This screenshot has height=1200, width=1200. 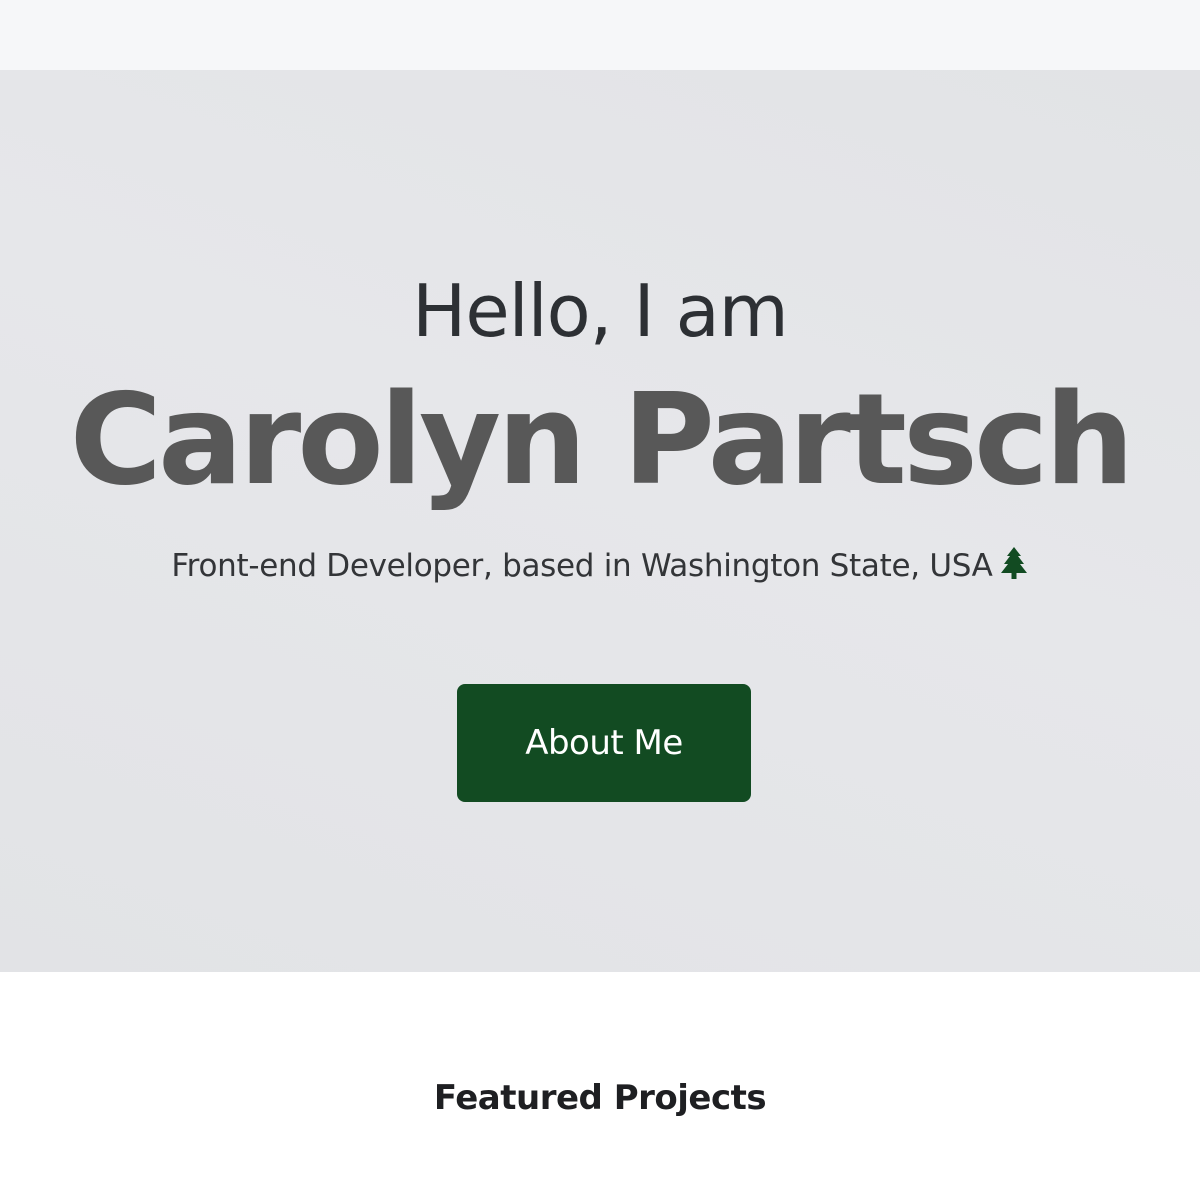 What do you see at coordinates (604, 743) in the screenshot?
I see `about-me-button: About Me` at bounding box center [604, 743].